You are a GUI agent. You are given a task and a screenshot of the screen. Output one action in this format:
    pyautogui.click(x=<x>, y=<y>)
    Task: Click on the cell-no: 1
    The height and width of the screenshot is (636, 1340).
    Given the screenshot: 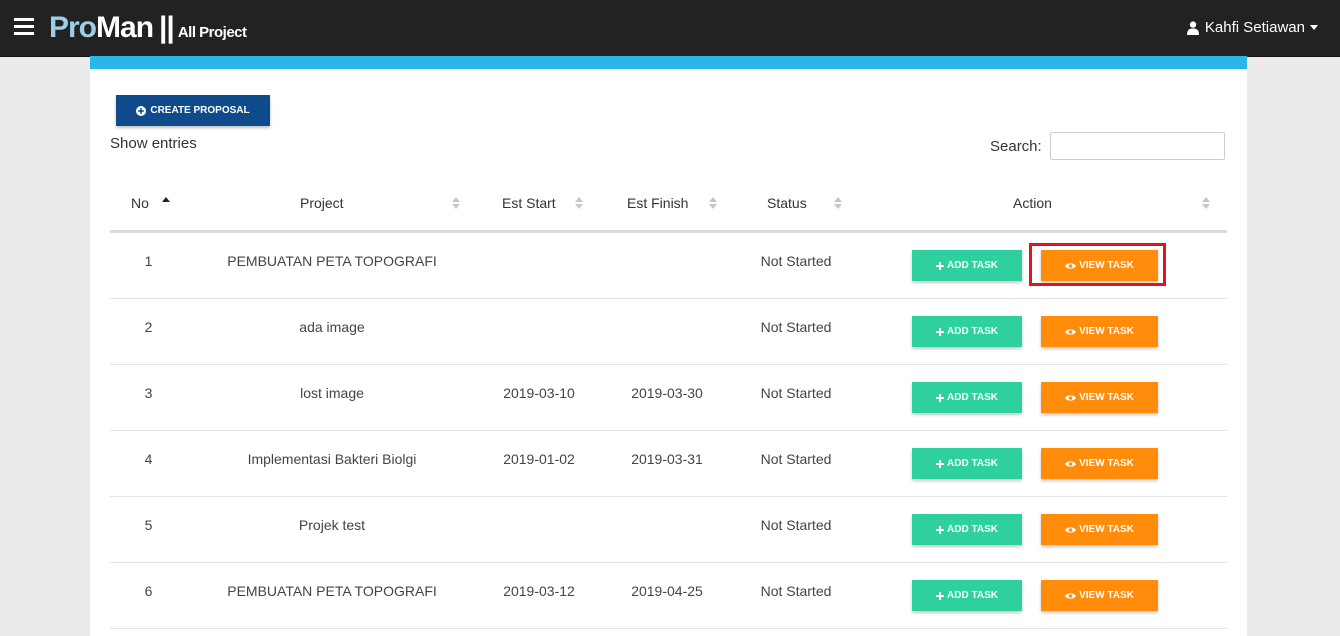 What is the action you would take?
    pyautogui.click(x=148, y=261)
    